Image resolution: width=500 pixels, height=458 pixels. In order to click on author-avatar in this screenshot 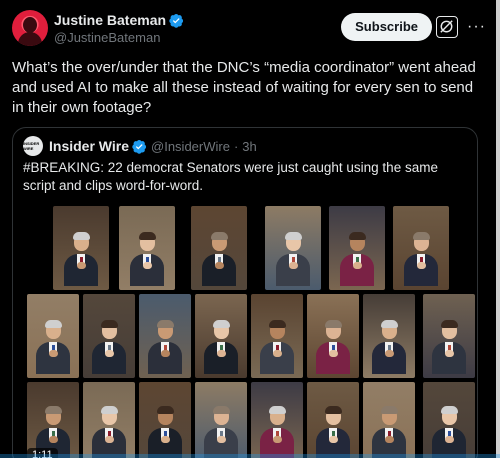, I will do `click(30, 28)`.